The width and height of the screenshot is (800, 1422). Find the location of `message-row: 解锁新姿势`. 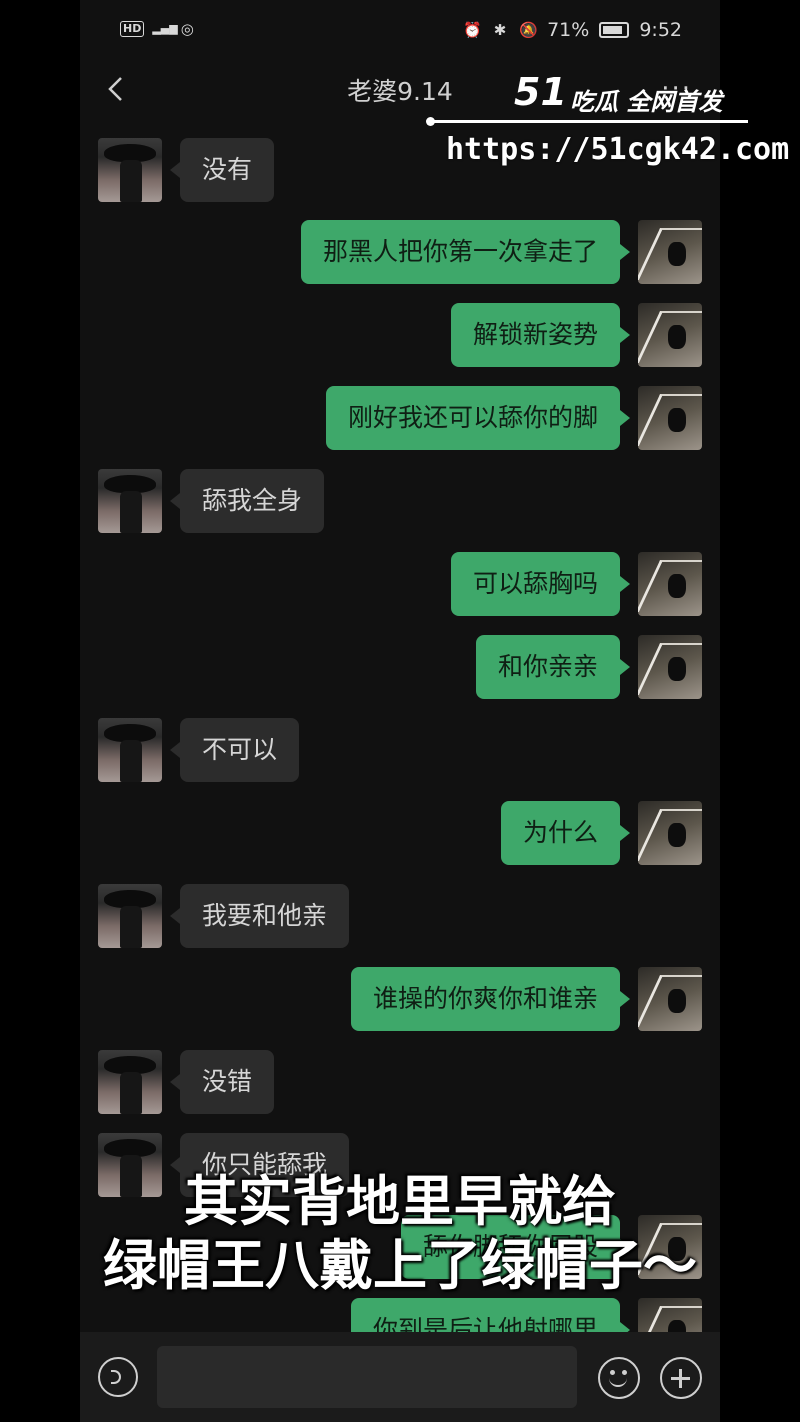

message-row: 解锁新姿势 is located at coordinates (400, 335).